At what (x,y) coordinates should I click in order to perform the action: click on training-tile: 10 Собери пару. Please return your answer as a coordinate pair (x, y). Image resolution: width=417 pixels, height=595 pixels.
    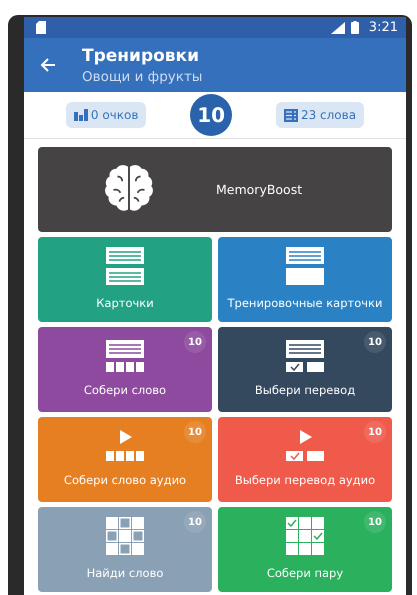
    Looking at the image, I should click on (305, 549).